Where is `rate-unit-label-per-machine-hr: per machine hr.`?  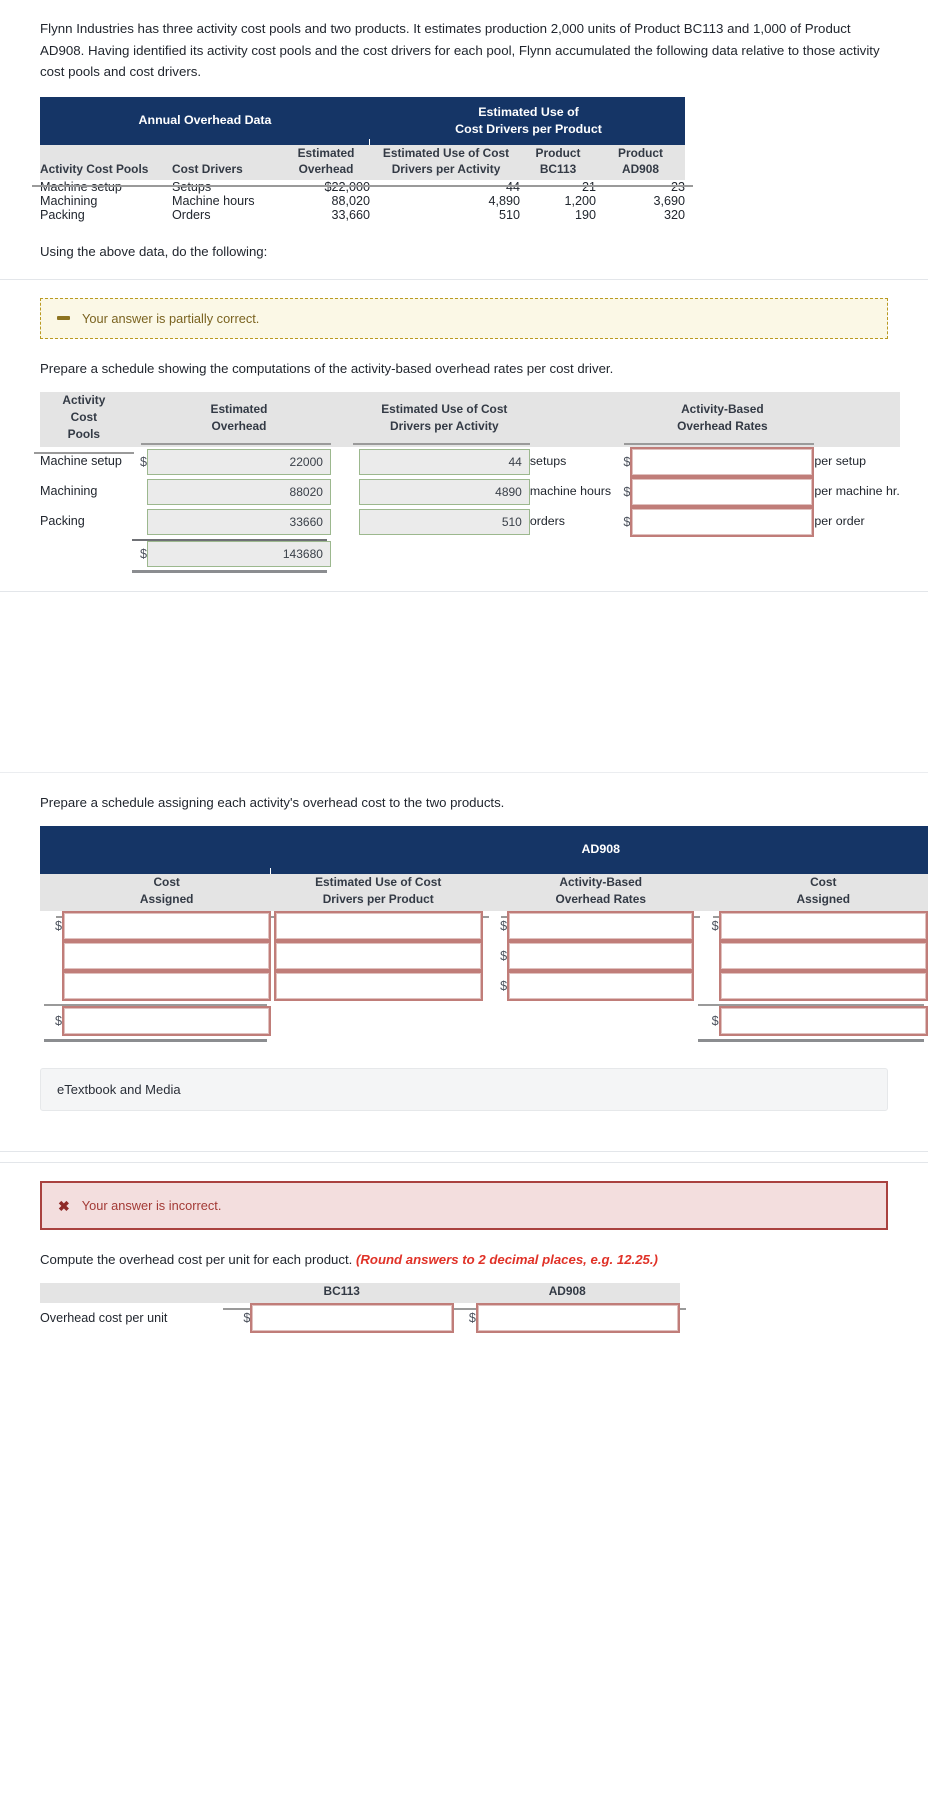
rate-unit-label-per-machine-hr: per machine hr. is located at coordinates (857, 491).